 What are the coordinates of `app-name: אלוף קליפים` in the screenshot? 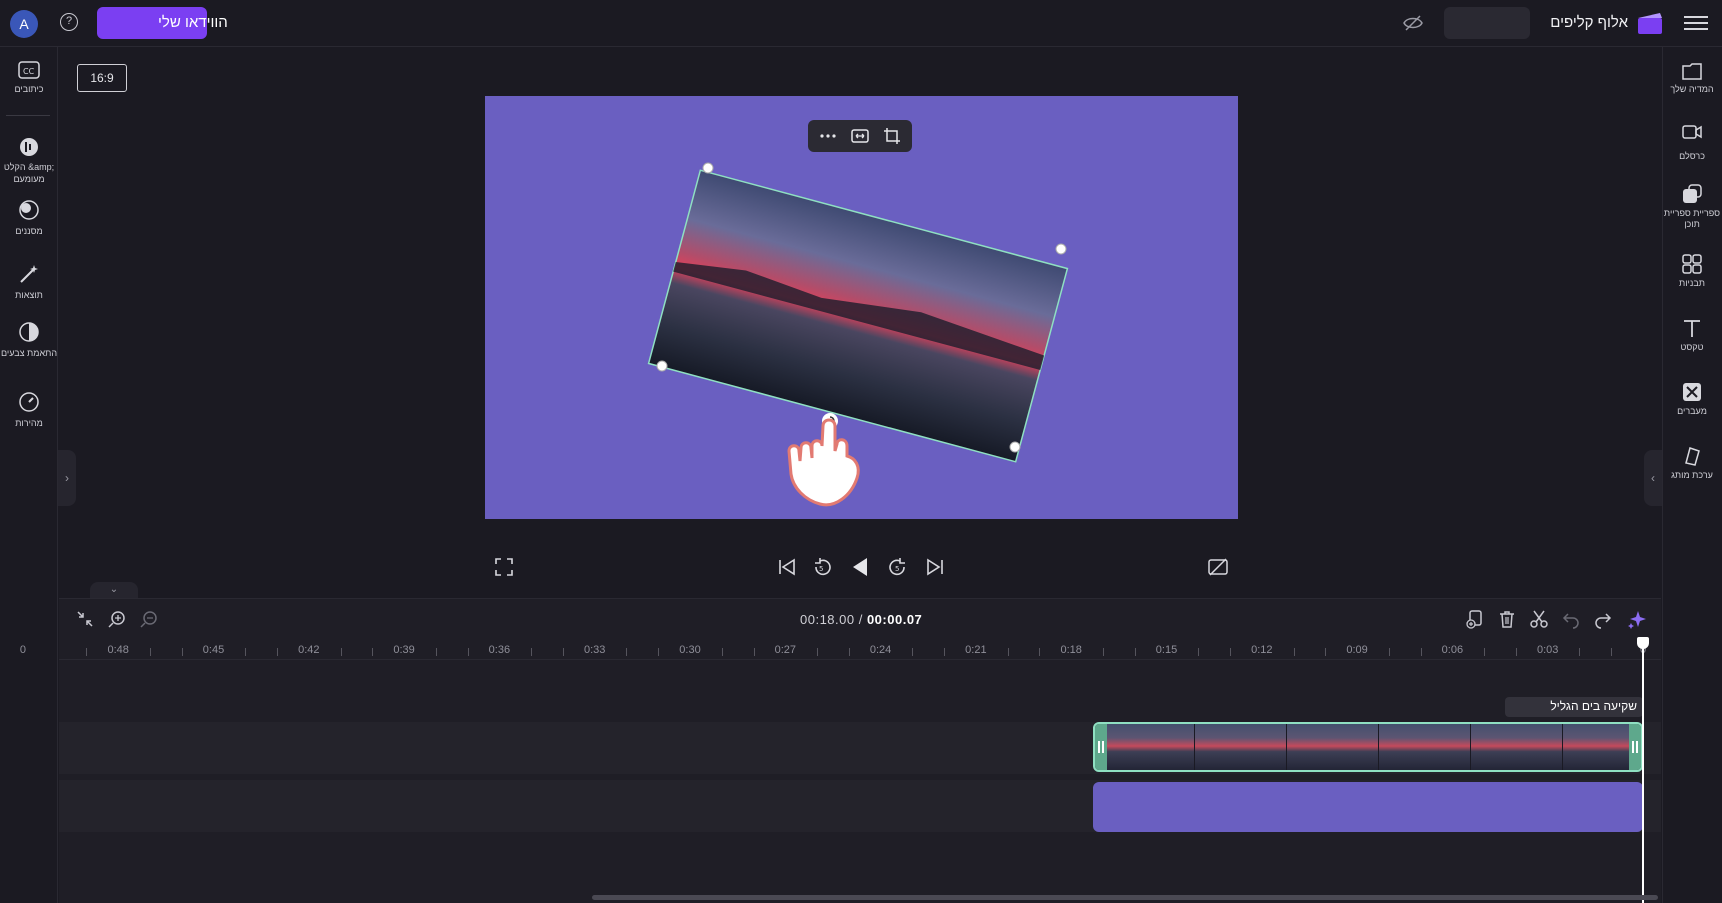 It's located at (1589, 22).